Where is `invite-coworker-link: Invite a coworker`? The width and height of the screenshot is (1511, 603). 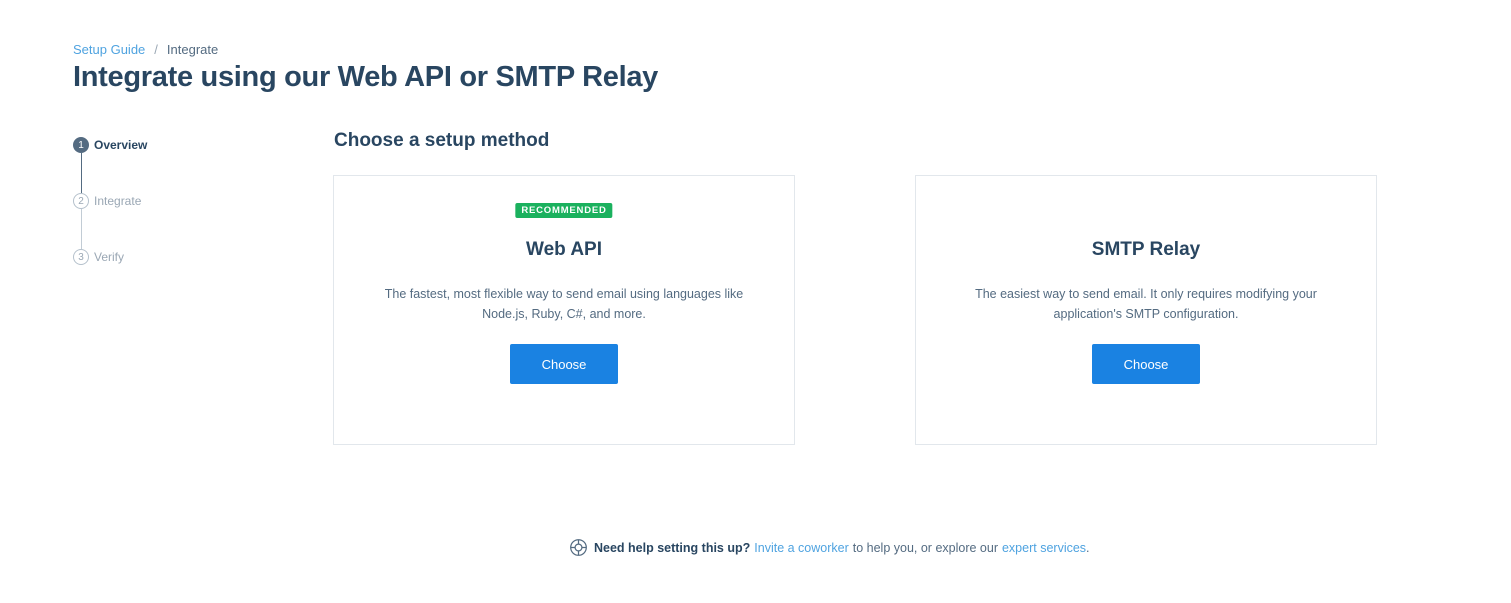 invite-coworker-link: Invite a coworker is located at coordinates (801, 548).